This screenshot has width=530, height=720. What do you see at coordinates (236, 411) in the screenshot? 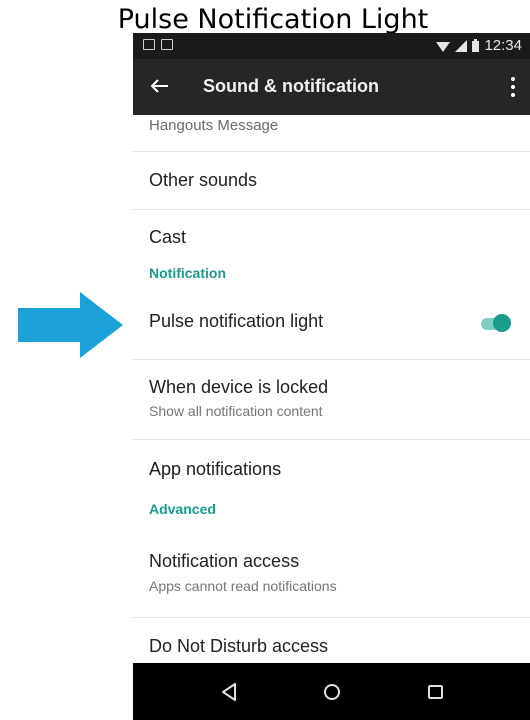
I see `list-item-summary: Show all notification content` at bounding box center [236, 411].